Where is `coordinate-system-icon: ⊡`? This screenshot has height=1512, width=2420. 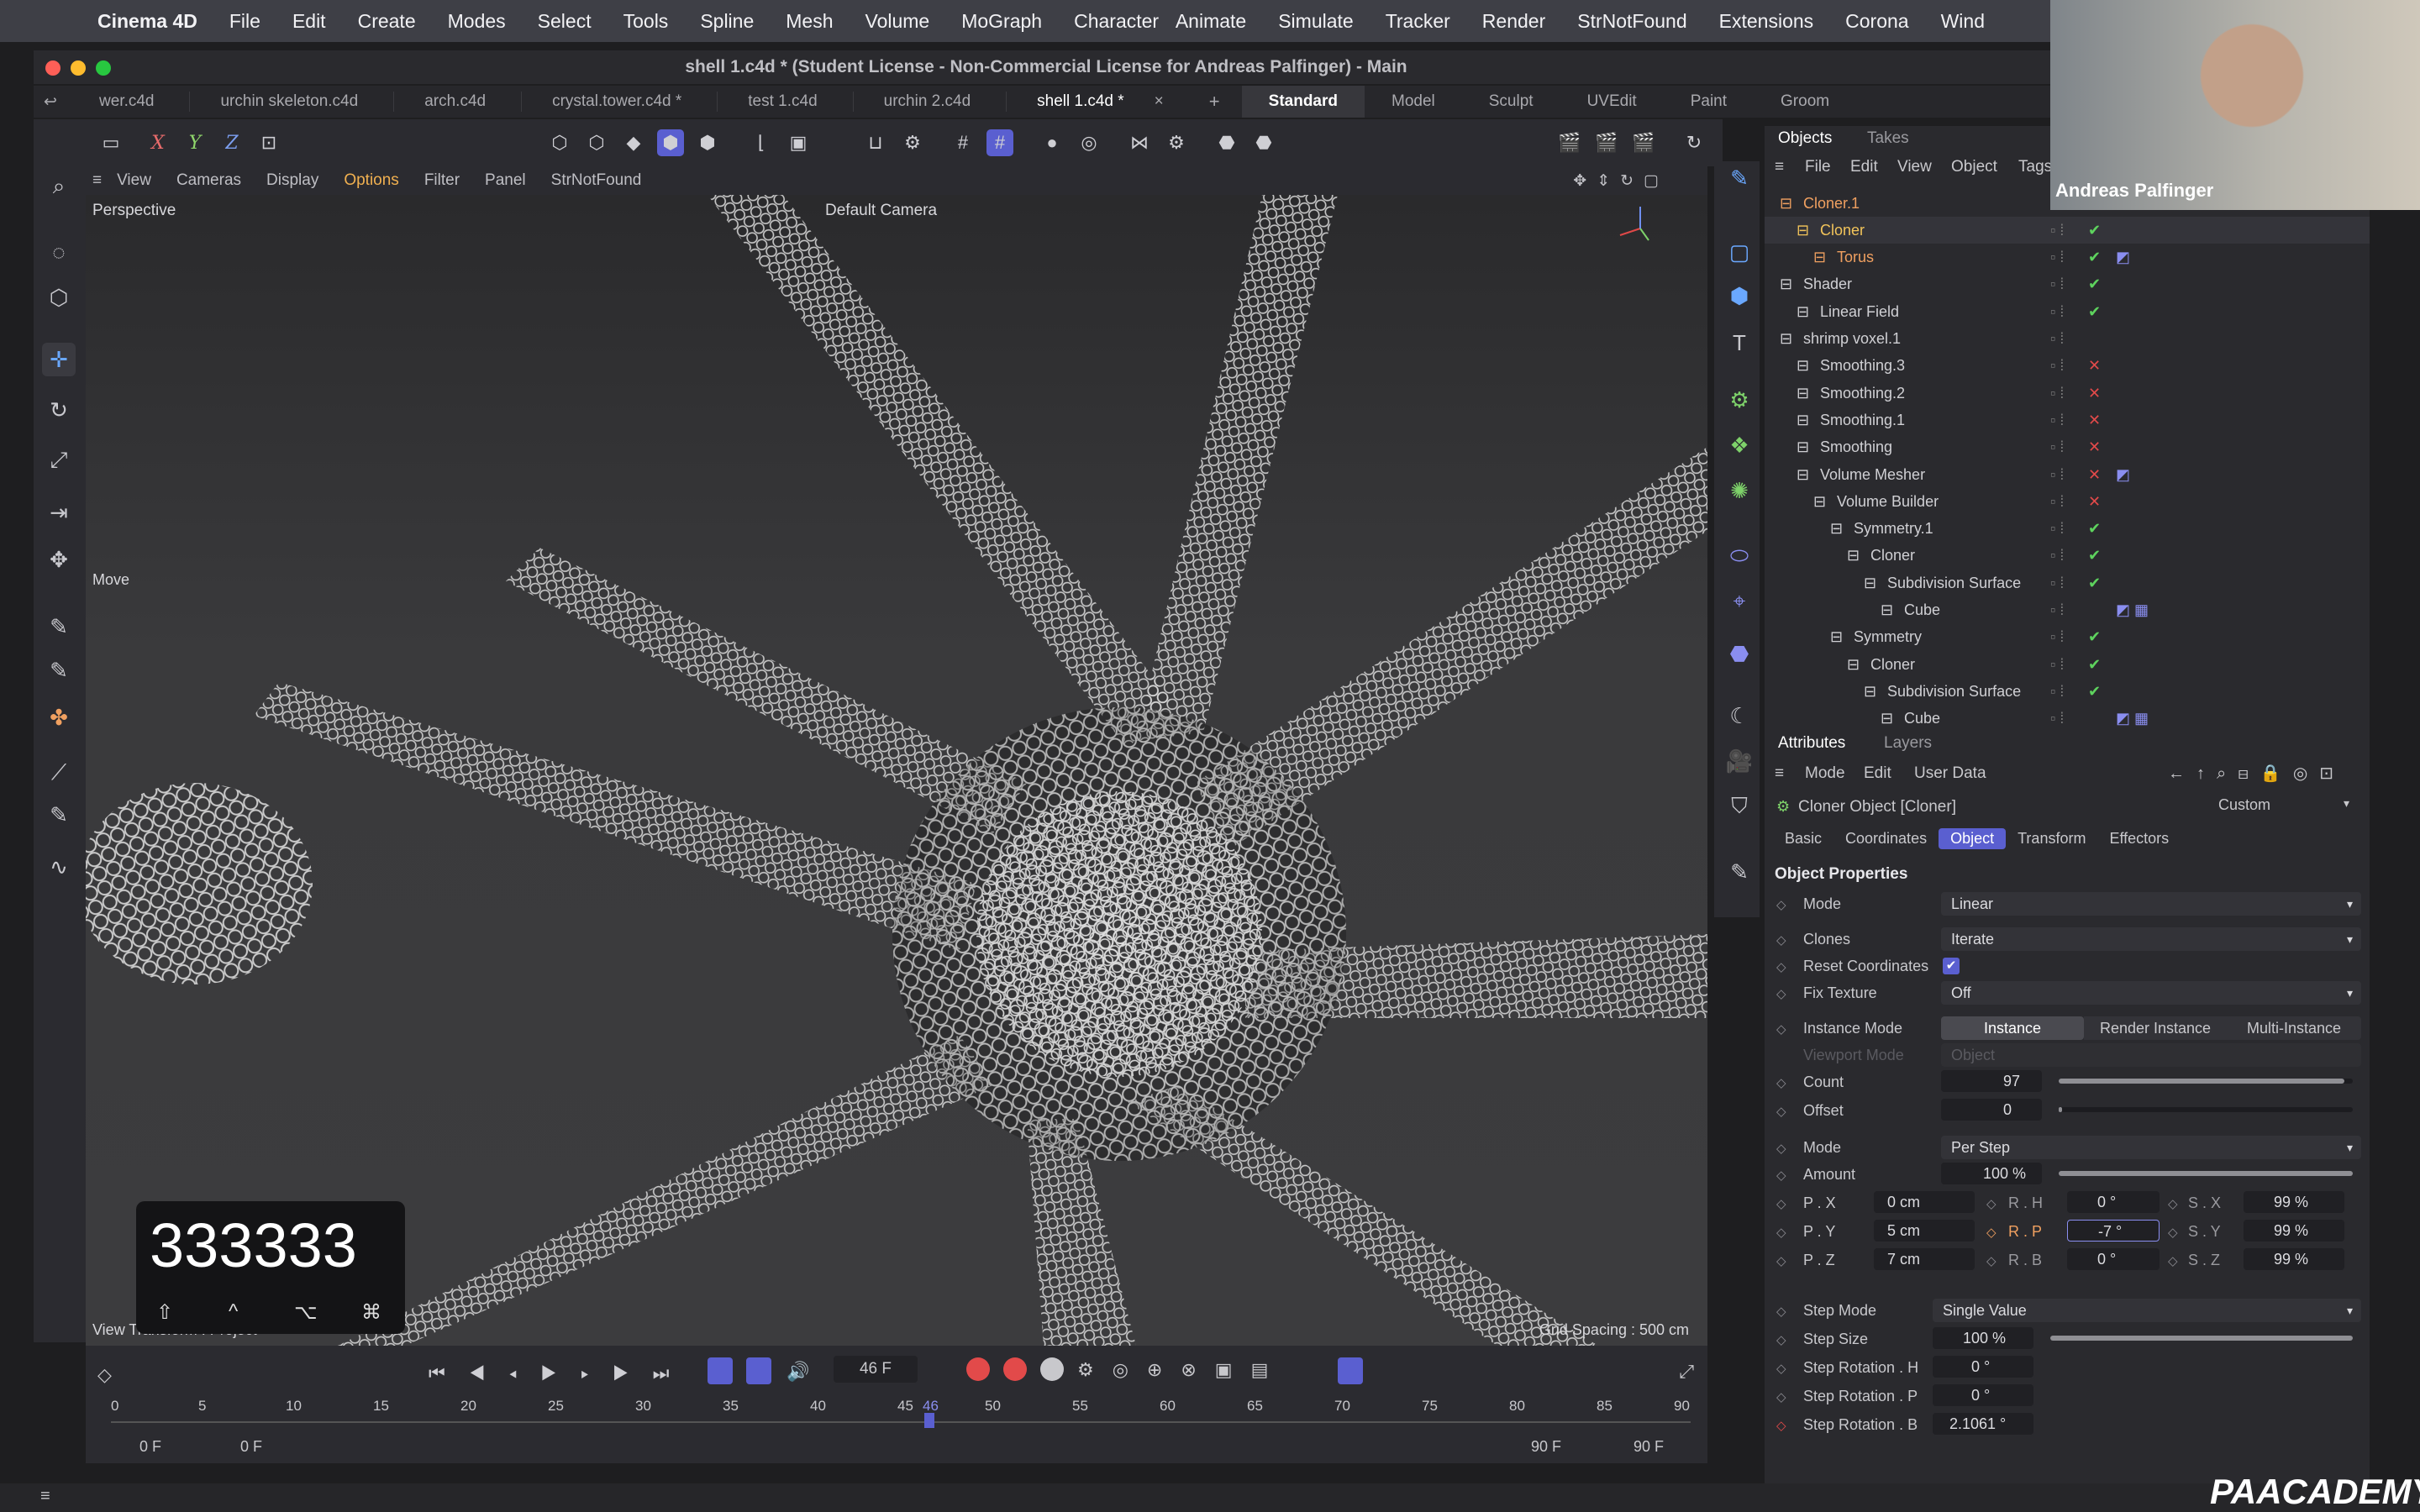 coordinate-system-icon: ⊡ is located at coordinates (268, 142).